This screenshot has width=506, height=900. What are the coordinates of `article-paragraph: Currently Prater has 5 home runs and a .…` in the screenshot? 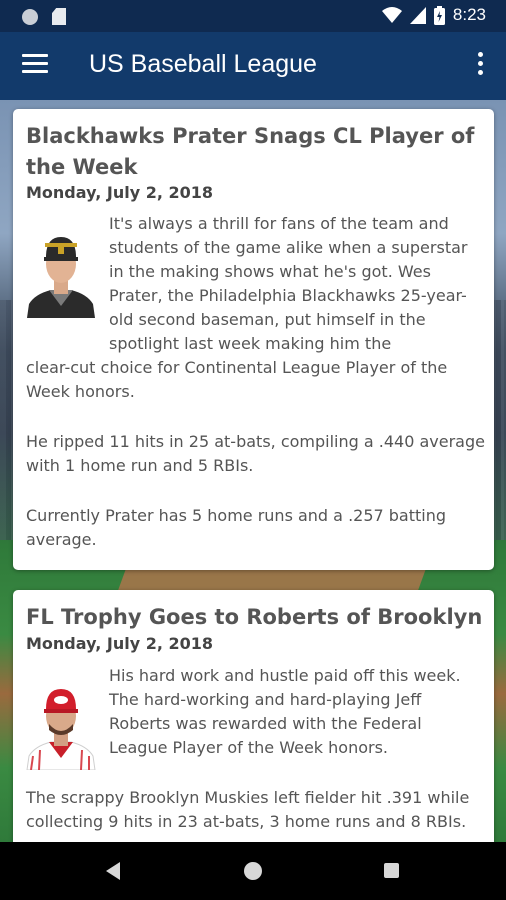 It's located at (236, 527).